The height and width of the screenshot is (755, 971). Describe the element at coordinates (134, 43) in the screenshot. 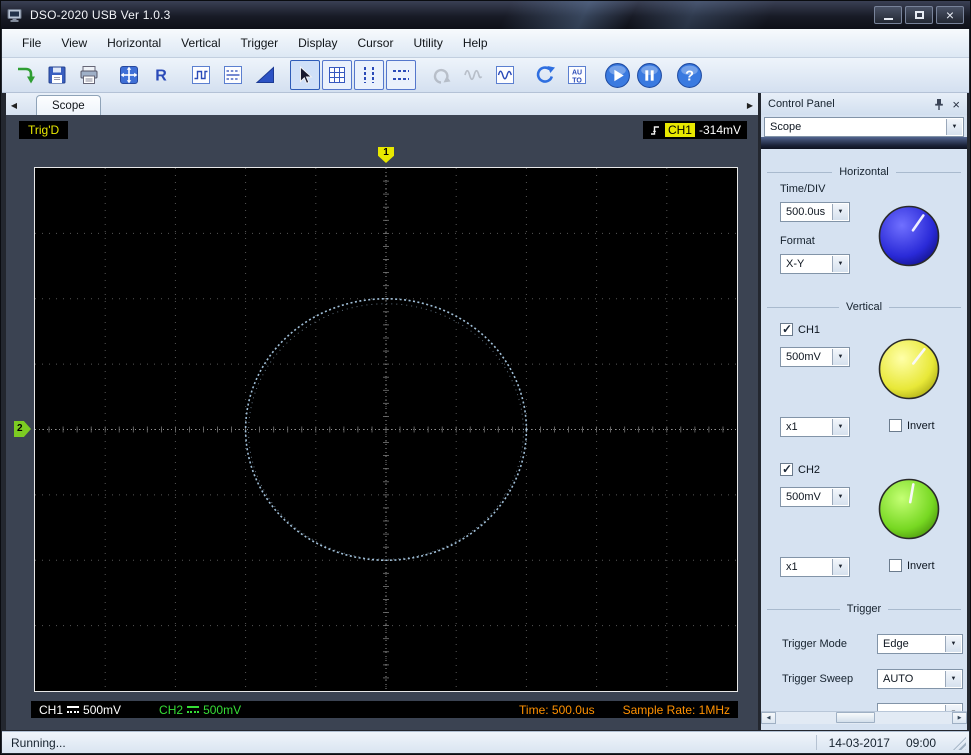

I see `menu-horizontal: Horizontal` at that location.